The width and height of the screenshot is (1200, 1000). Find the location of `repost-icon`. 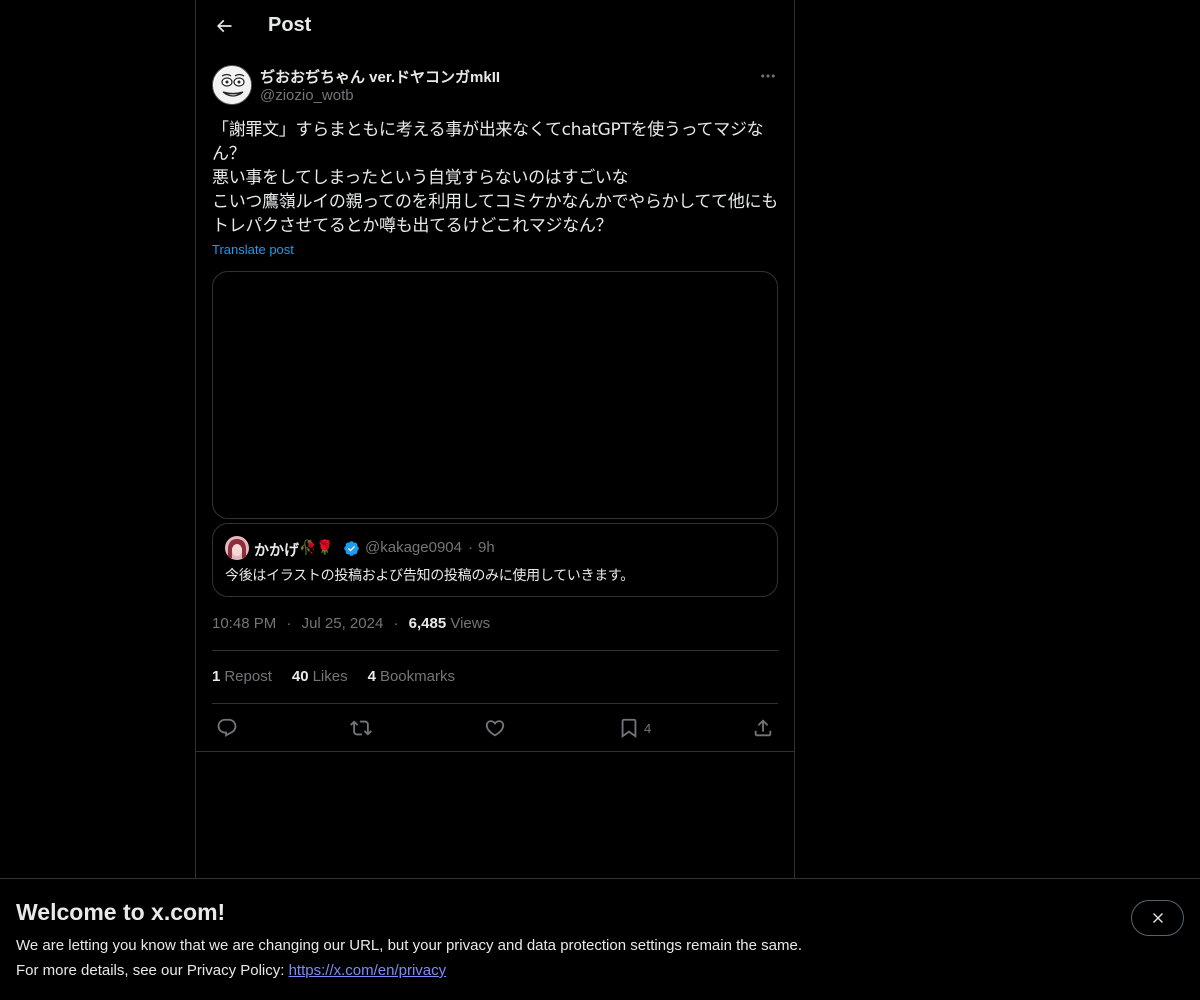

repost-icon is located at coordinates (361, 728).